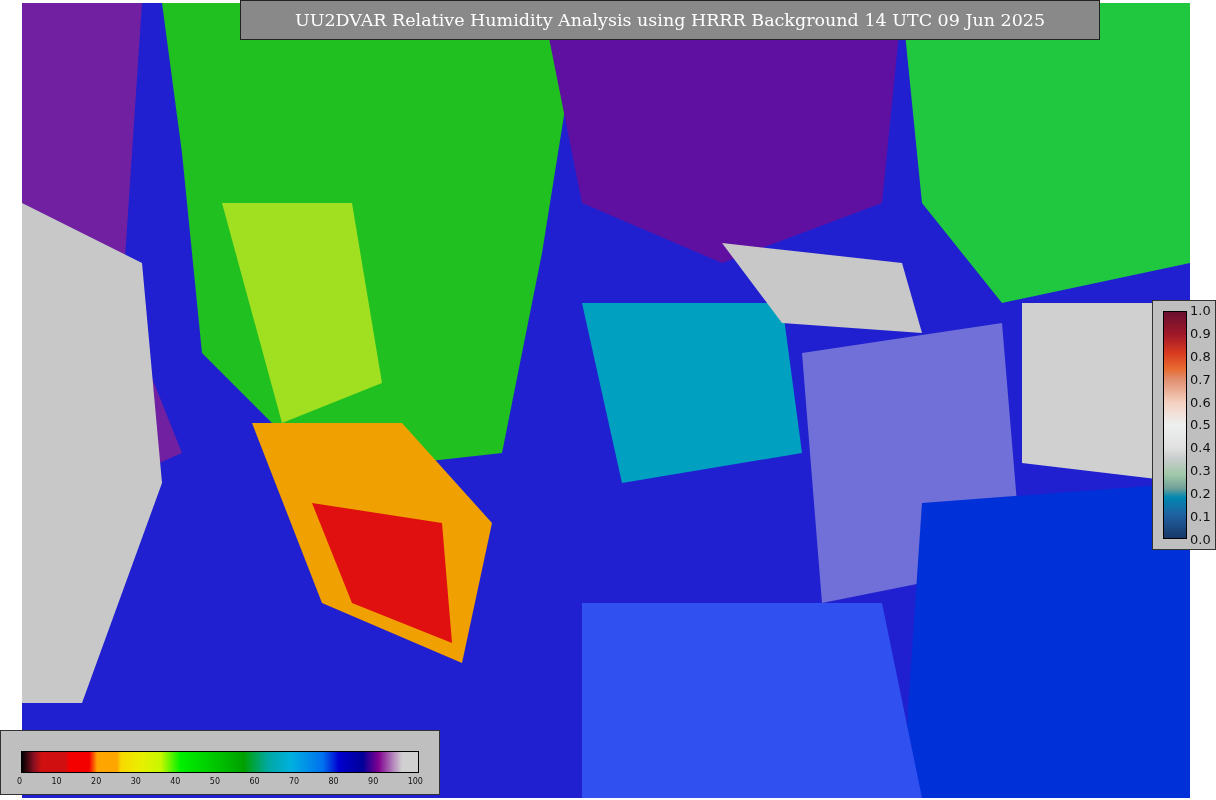 The image size is (1216, 800). What do you see at coordinates (56, 781) in the screenshot?
I see `colorbar-tick-label: 10` at bounding box center [56, 781].